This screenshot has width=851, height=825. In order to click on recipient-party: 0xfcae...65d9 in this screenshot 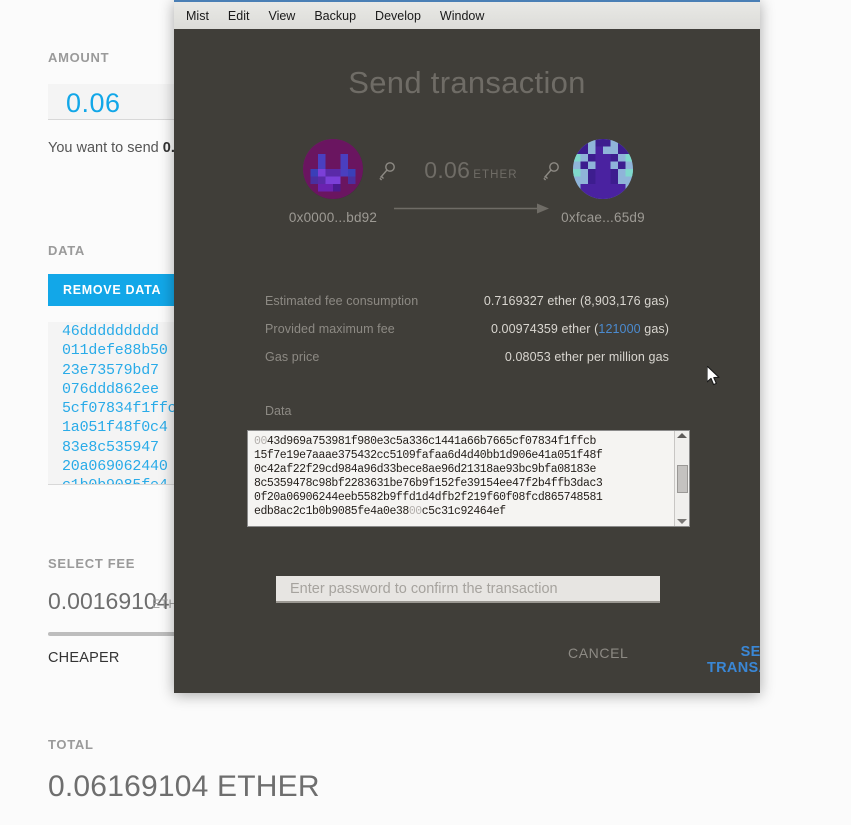, I will do `click(603, 182)`.